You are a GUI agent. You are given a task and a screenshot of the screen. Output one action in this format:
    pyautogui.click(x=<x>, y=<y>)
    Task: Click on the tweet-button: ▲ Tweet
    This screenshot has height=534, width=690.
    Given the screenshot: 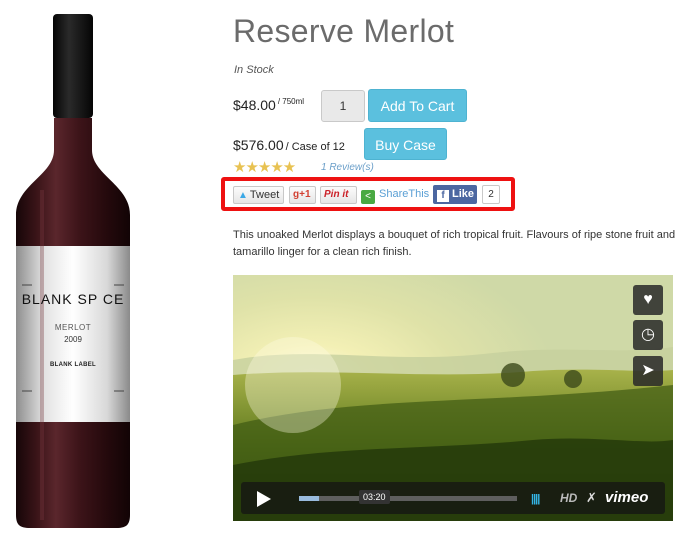 What is the action you would take?
    pyautogui.click(x=258, y=195)
    